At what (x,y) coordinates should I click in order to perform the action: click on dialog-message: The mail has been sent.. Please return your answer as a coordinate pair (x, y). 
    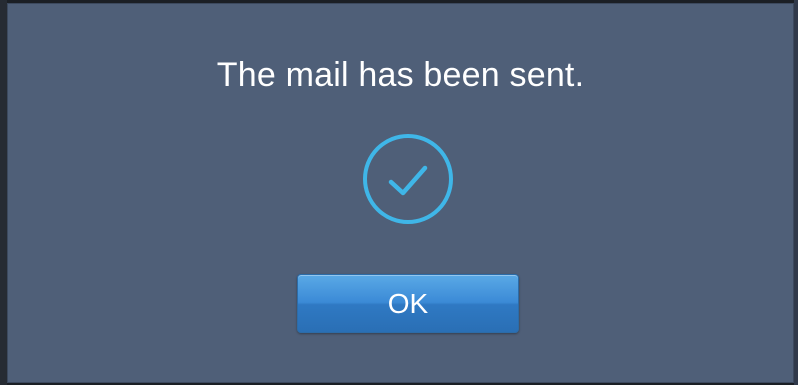
    Looking at the image, I should click on (400, 75).